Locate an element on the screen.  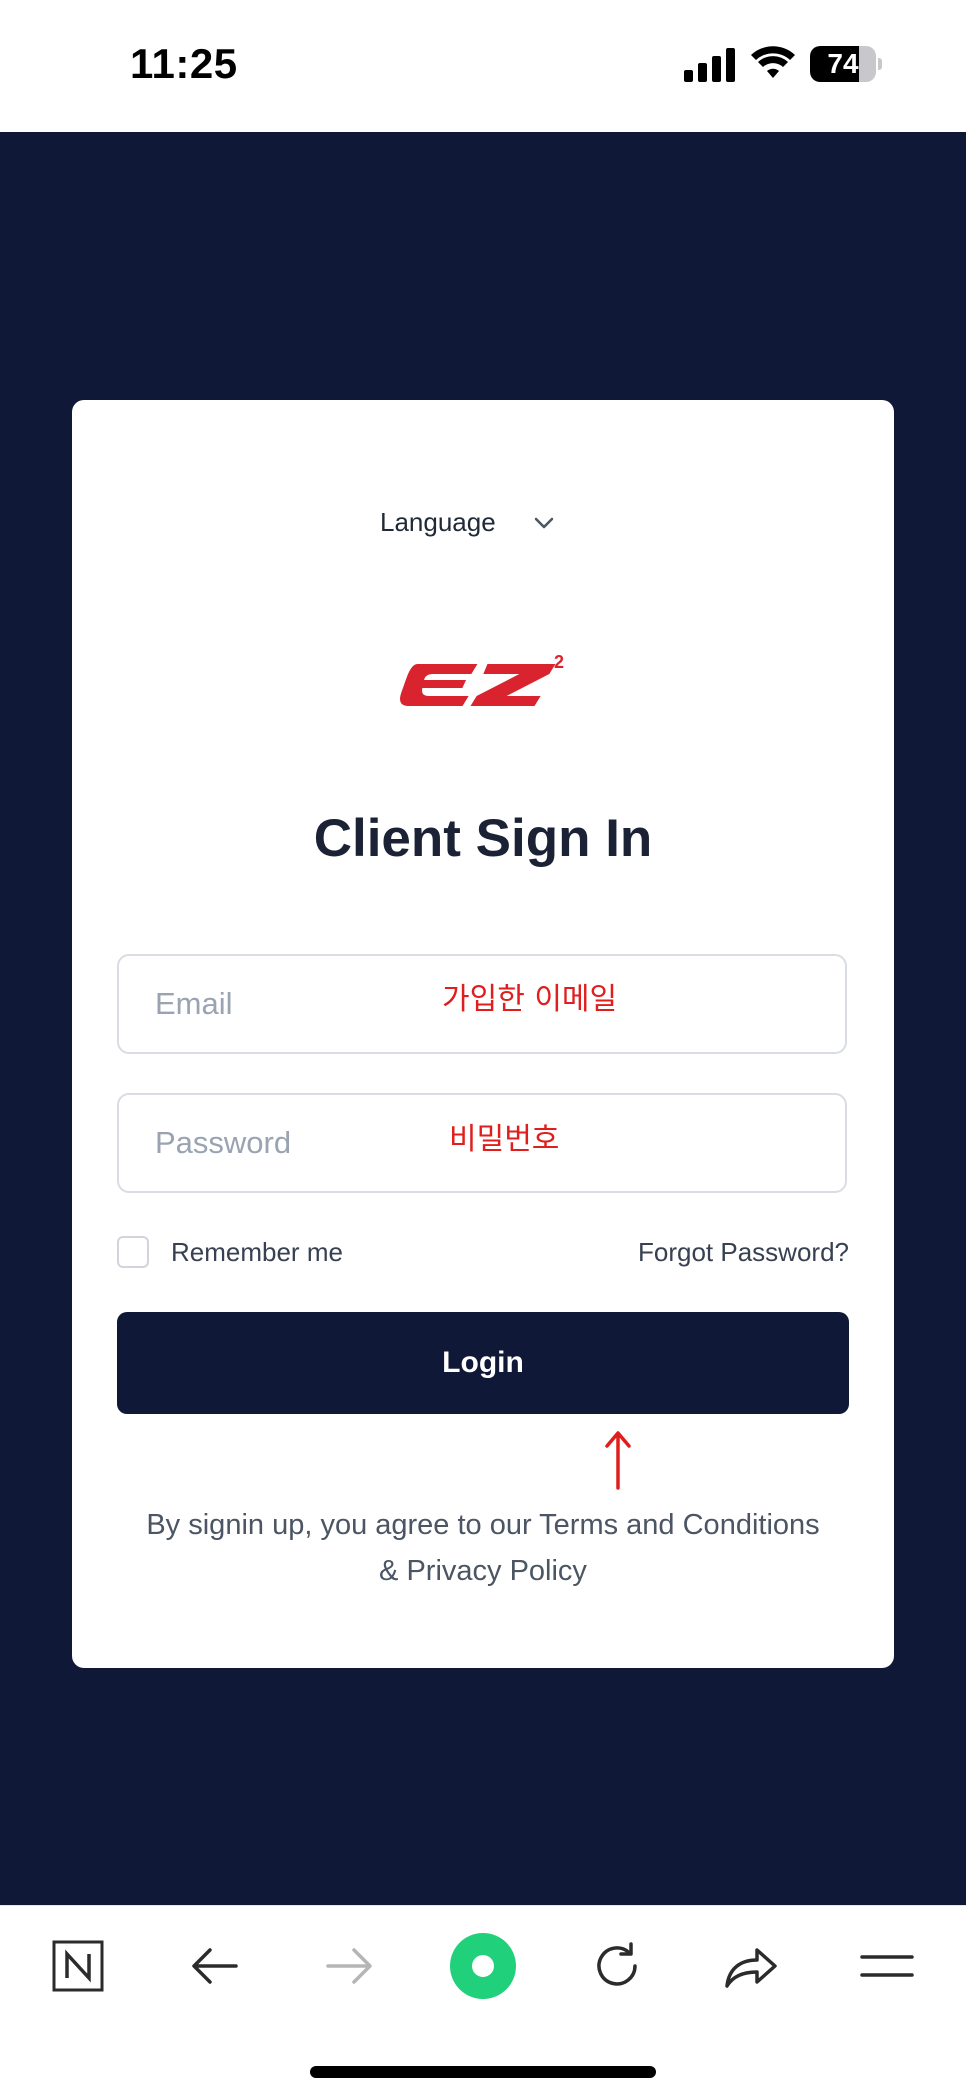
battery-icon: 74 is located at coordinates (846, 64).